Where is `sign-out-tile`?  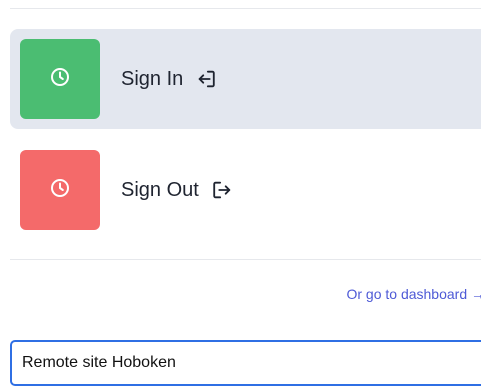
sign-out-tile is located at coordinates (60, 190).